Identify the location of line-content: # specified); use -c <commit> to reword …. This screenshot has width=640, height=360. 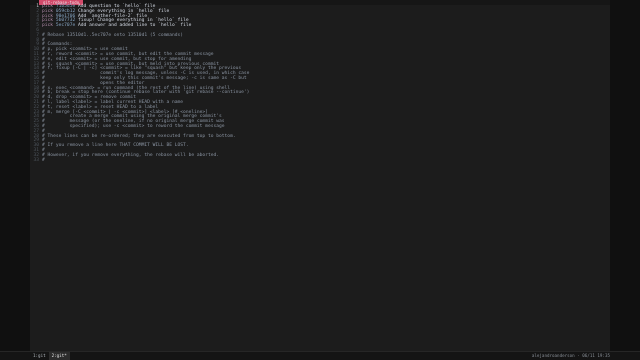
(132, 126).